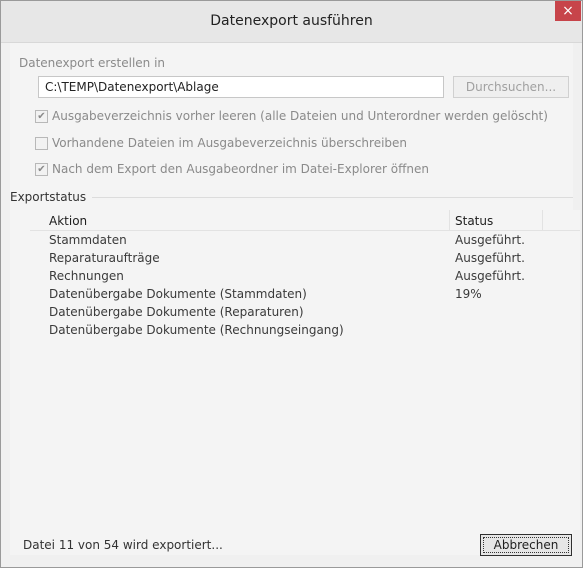 The width and height of the screenshot is (585, 570). Describe the element at coordinates (305, 258) in the screenshot. I see `list-item: Reparaturaufträge Ausgeführt.` at that location.